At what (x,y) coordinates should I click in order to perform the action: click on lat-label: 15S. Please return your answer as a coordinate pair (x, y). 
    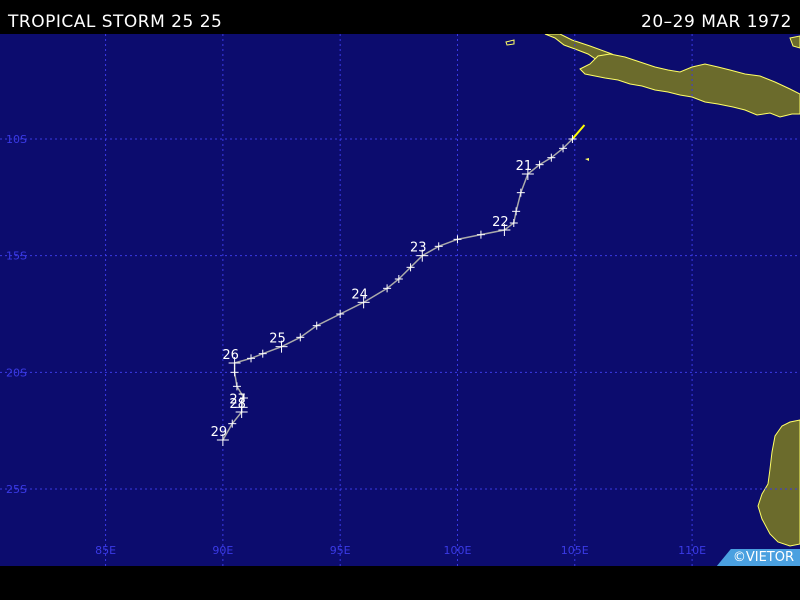
    Looking at the image, I should click on (16, 256).